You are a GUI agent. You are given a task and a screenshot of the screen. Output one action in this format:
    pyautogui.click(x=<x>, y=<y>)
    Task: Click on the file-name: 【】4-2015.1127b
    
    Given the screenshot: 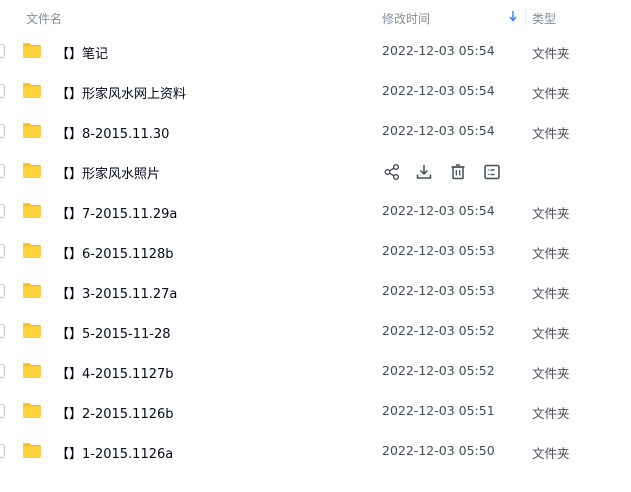 What is the action you would take?
    pyautogui.click(x=115, y=372)
    